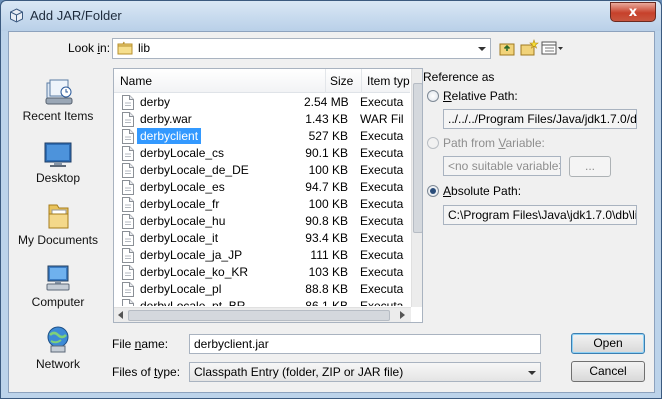 The image size is (662, 399). I want to click on file-name-input: derbyclient.jar, so click(365, 344).